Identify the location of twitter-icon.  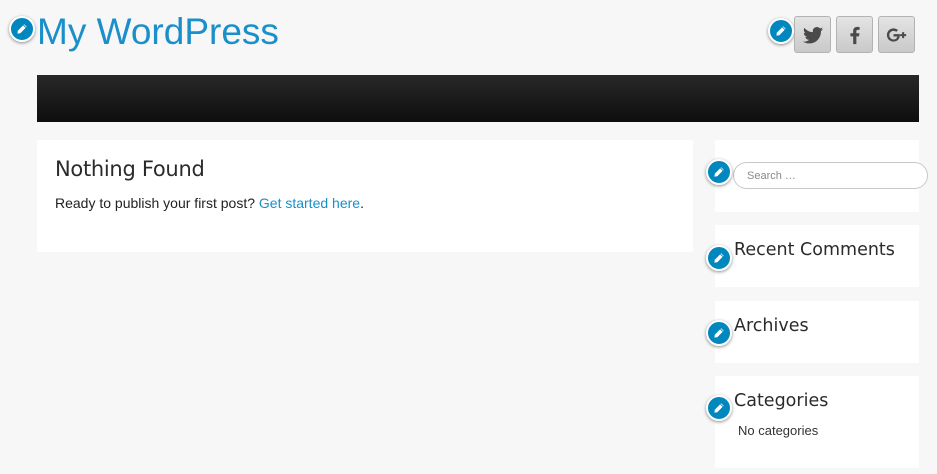
(812, 34).